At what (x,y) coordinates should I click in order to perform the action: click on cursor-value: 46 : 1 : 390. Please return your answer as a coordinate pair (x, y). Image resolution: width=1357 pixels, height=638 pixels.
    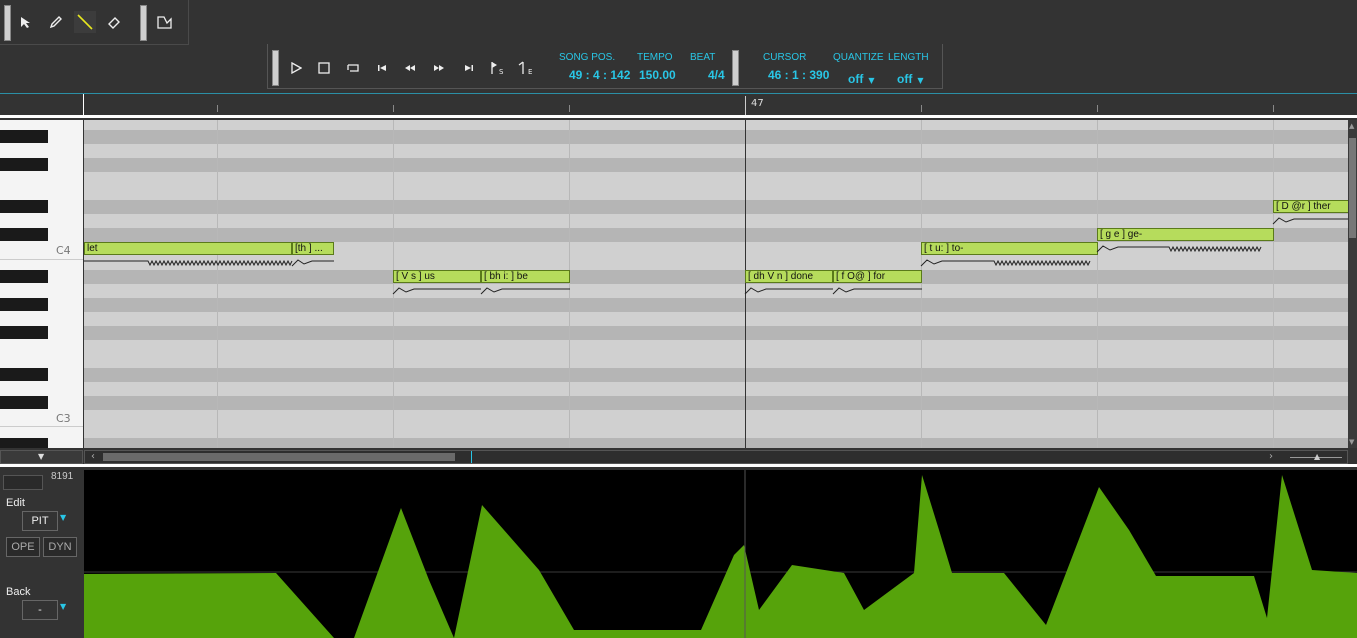
    Looking at the image, I should click on (799, 75).